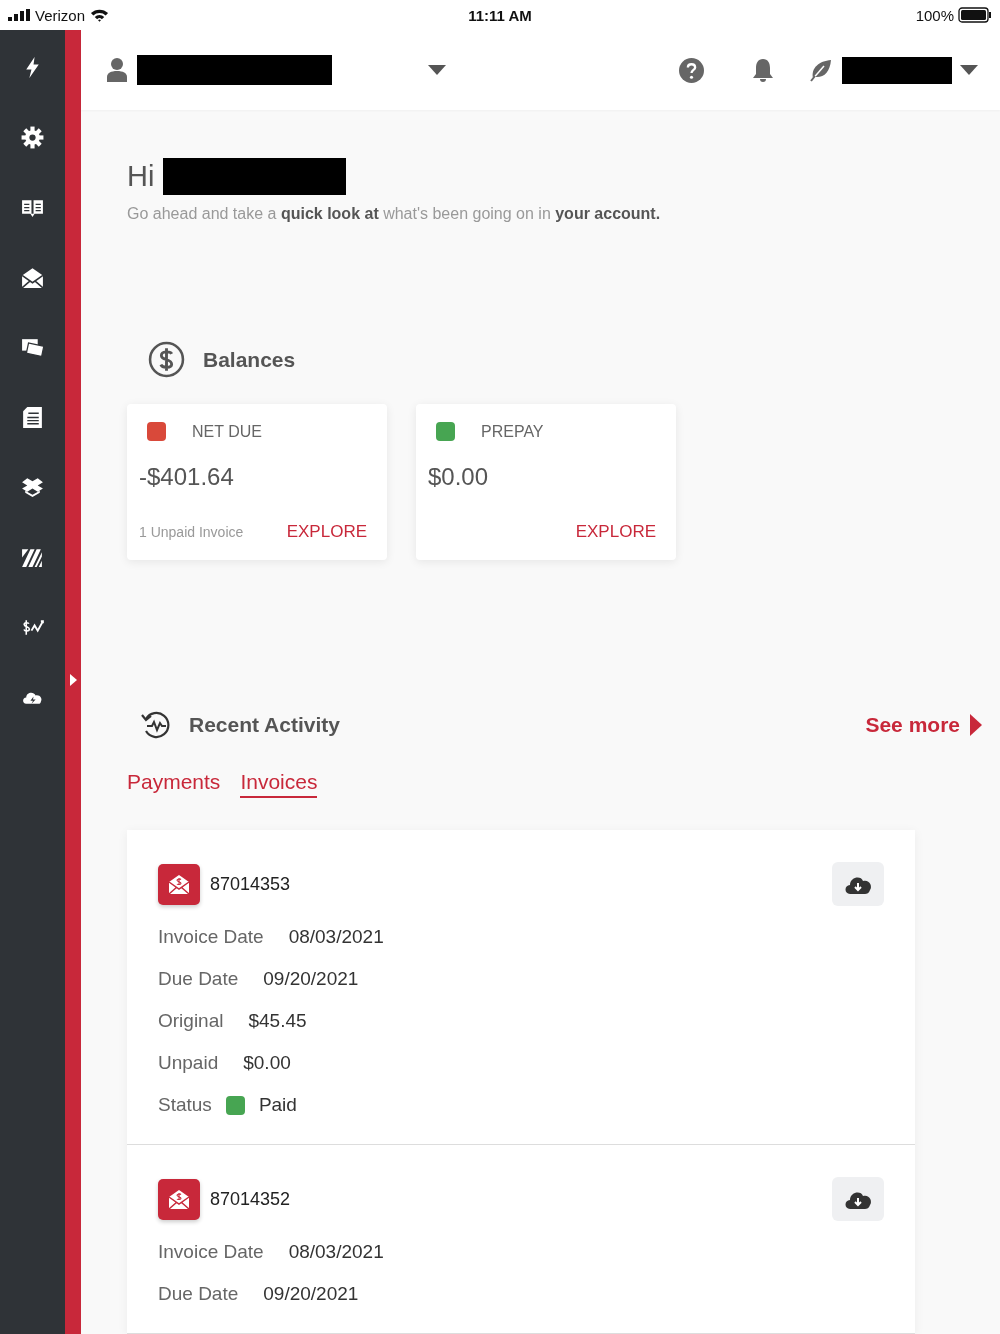  Describe the element at coordinates (277, 1021) in the screenshot. I see `field-value: $45.45` at that location.